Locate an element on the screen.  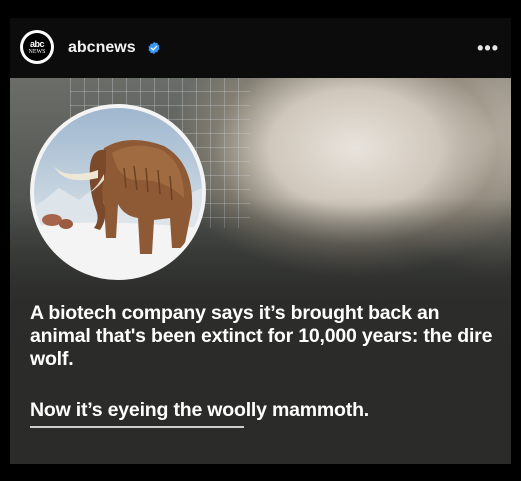
avatar-logo-text-top: abc is located at coordinates (37, 43).